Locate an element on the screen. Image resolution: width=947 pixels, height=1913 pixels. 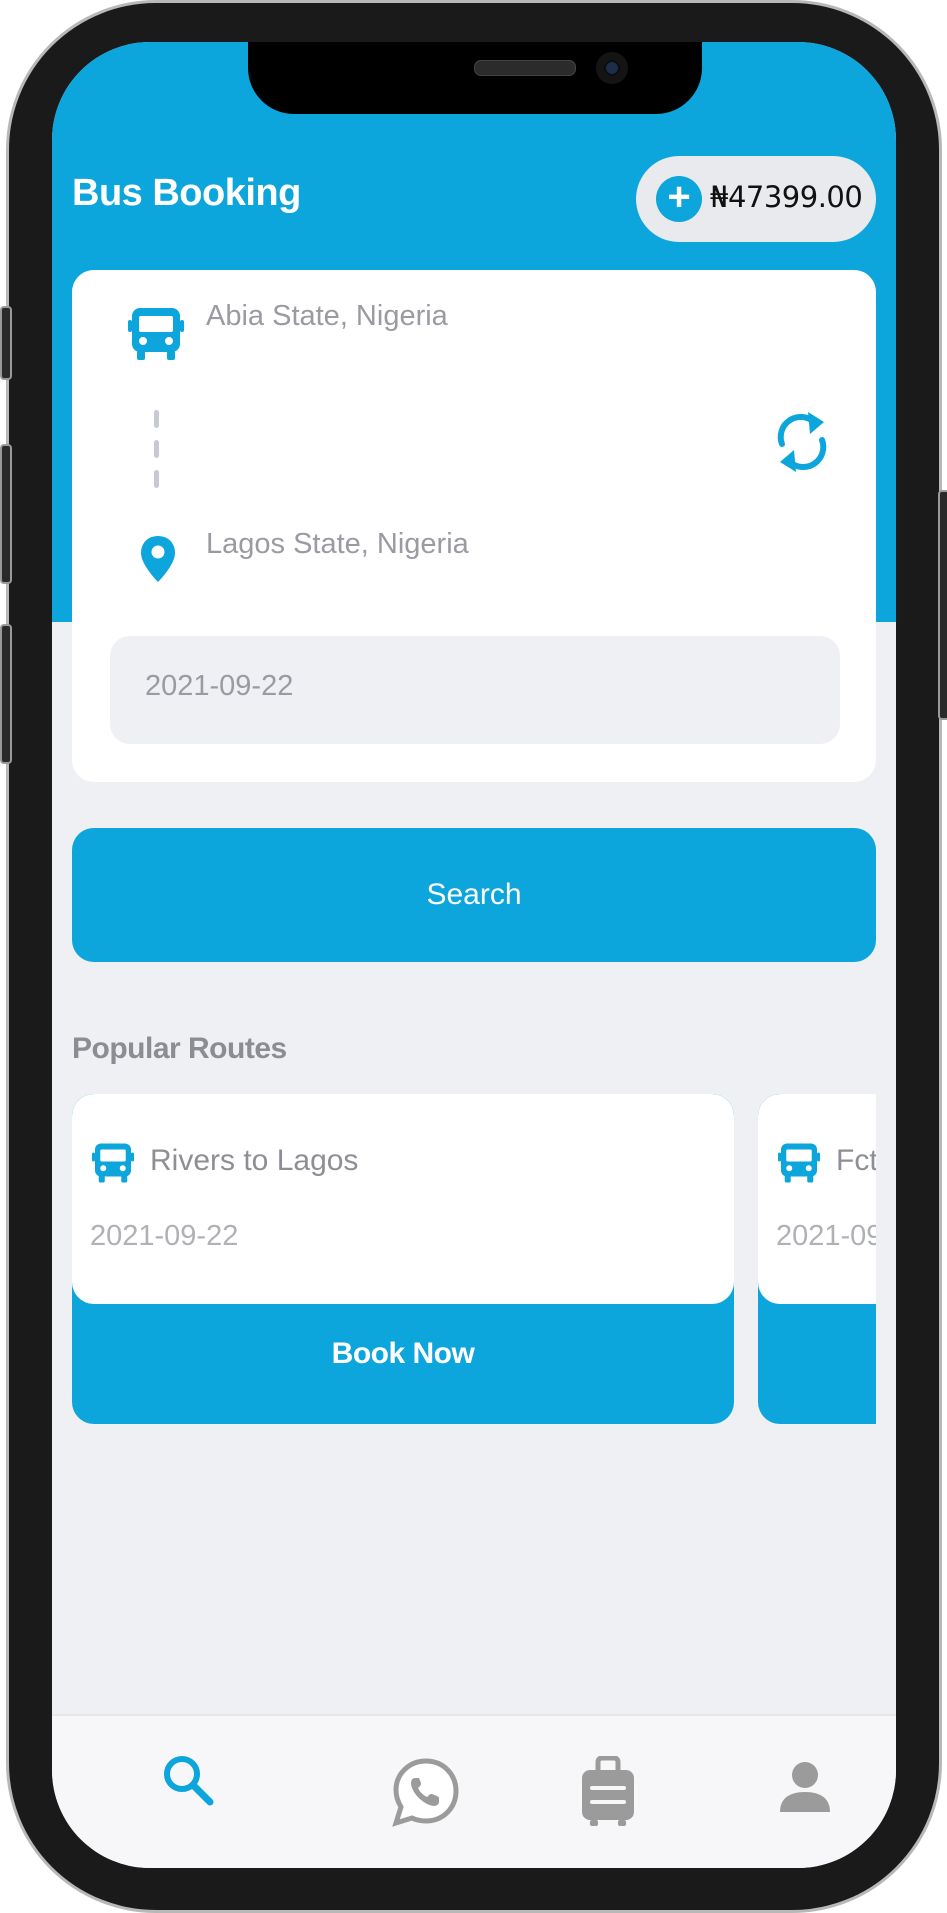
front-camera is located at coordinates (612, 68).